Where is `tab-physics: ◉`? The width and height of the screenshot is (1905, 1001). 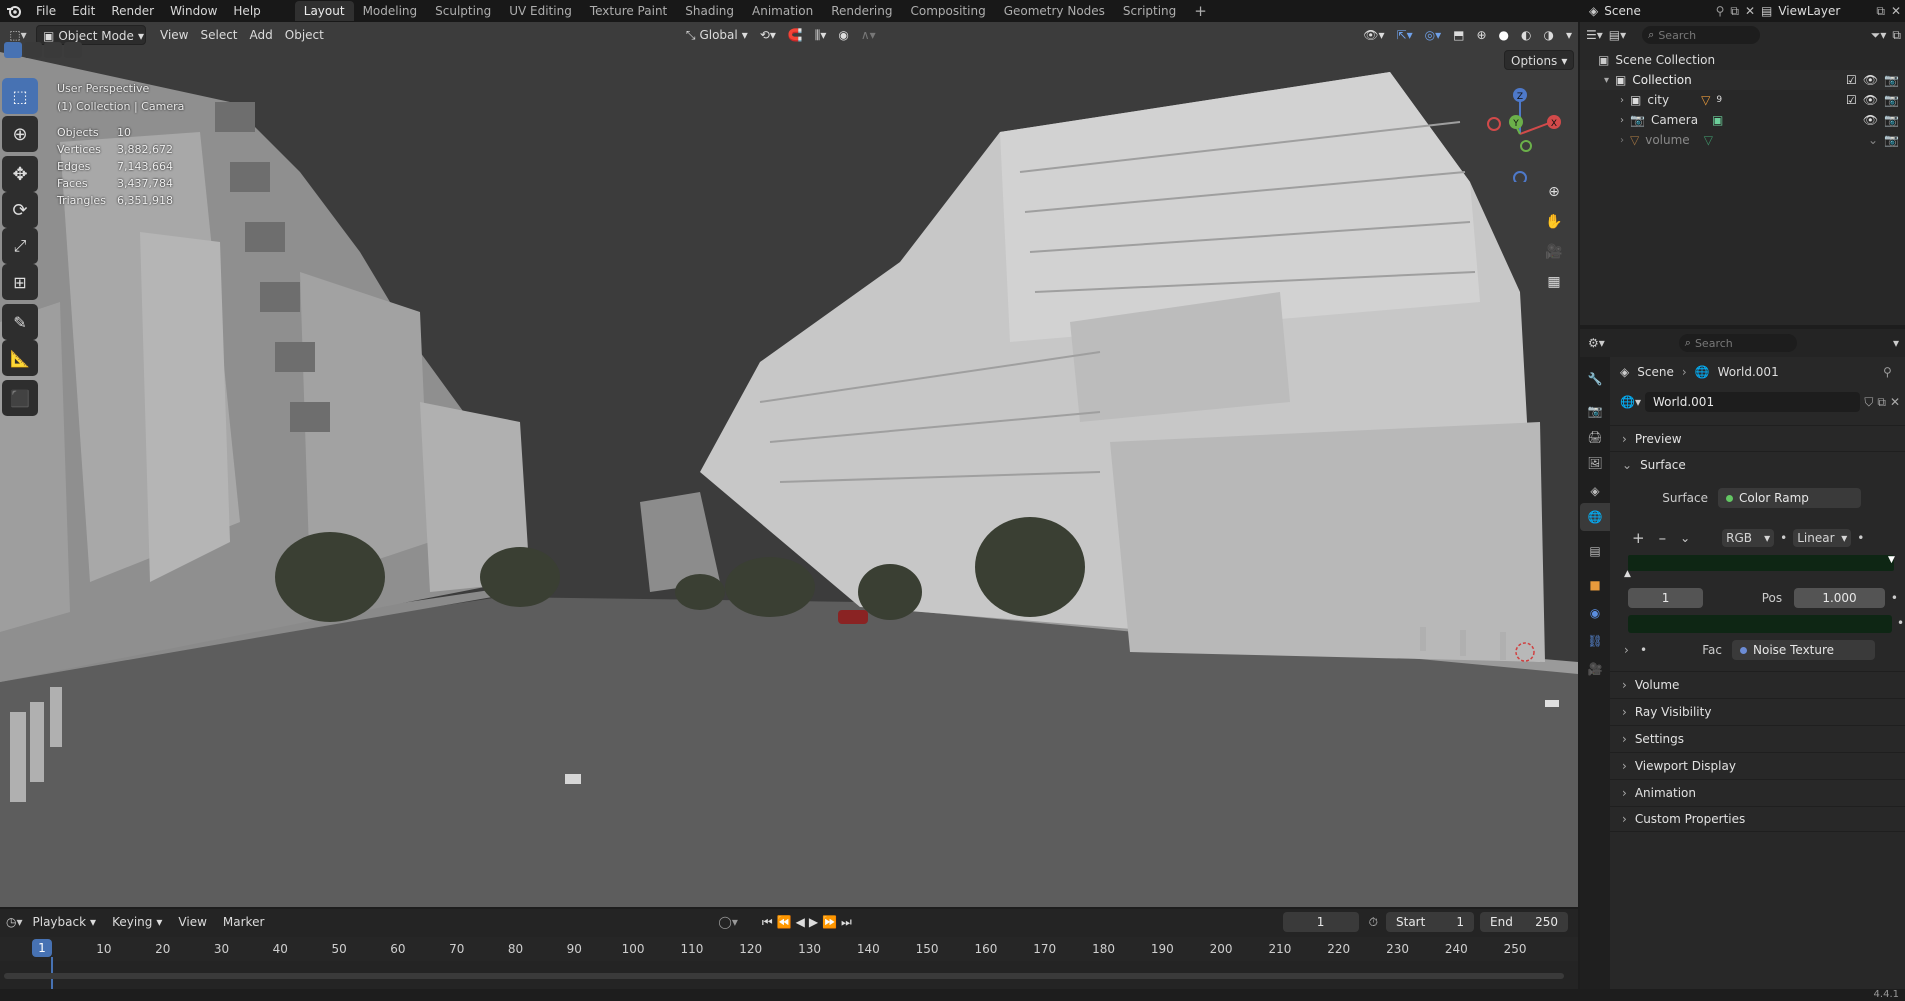
tab-physics: ◉ is located at coordinates (1595, 613).